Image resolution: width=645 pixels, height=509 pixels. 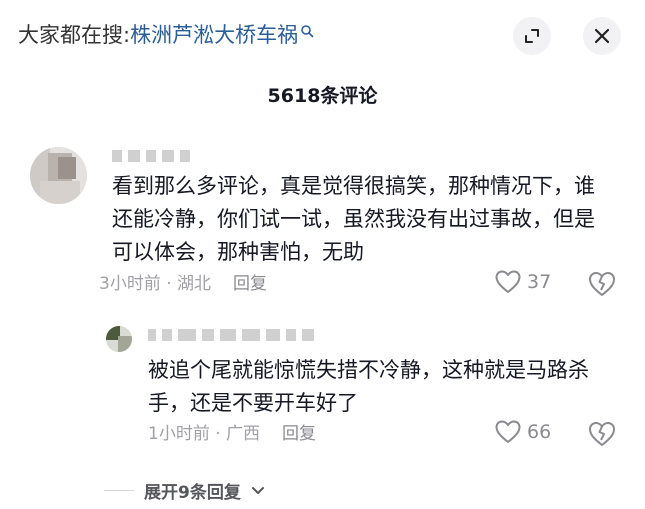 I want to click on reply-meta: 1小时前 · 广西 回复, so click(x=232, y=434).